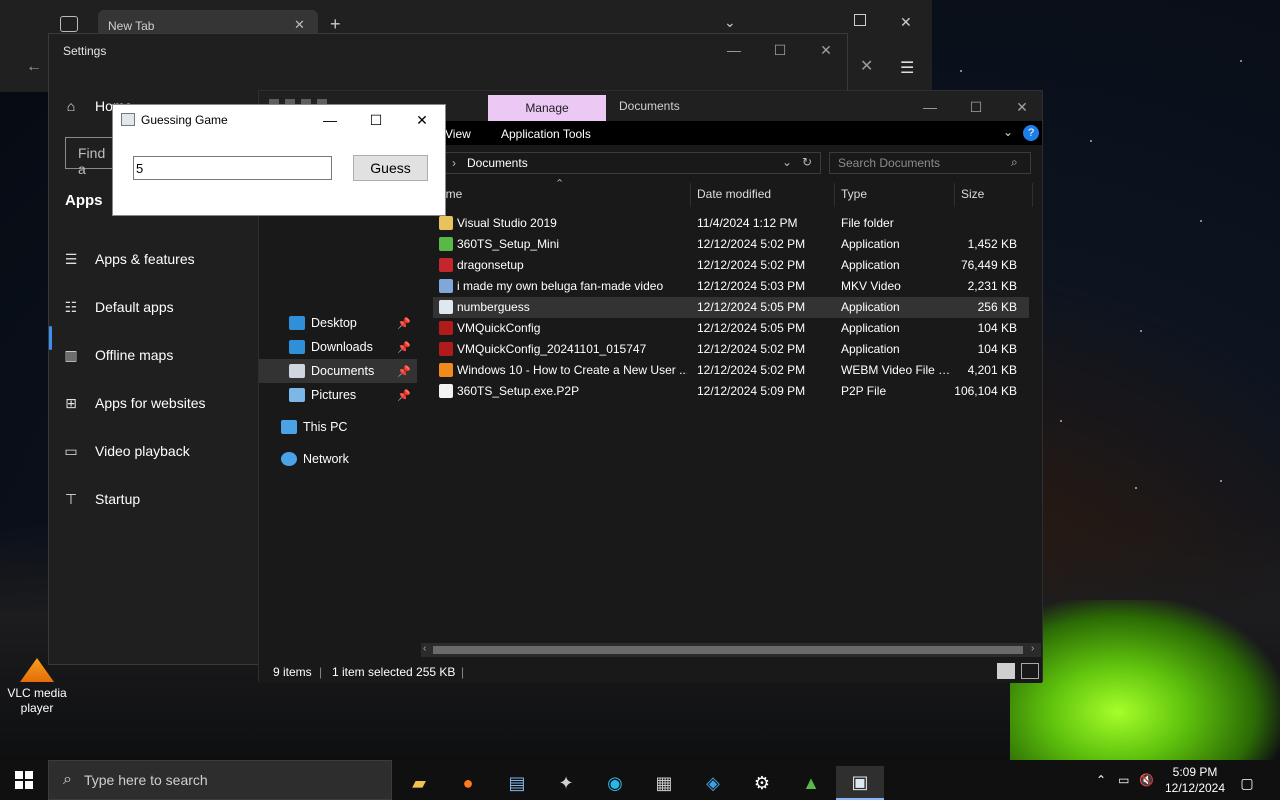 Image resolution: width=1280 pixels, height=800 pixels. Describe the element at coordinates (424, 648) in the screenshot. I see `scroll-left-icon: ‹` at that location.